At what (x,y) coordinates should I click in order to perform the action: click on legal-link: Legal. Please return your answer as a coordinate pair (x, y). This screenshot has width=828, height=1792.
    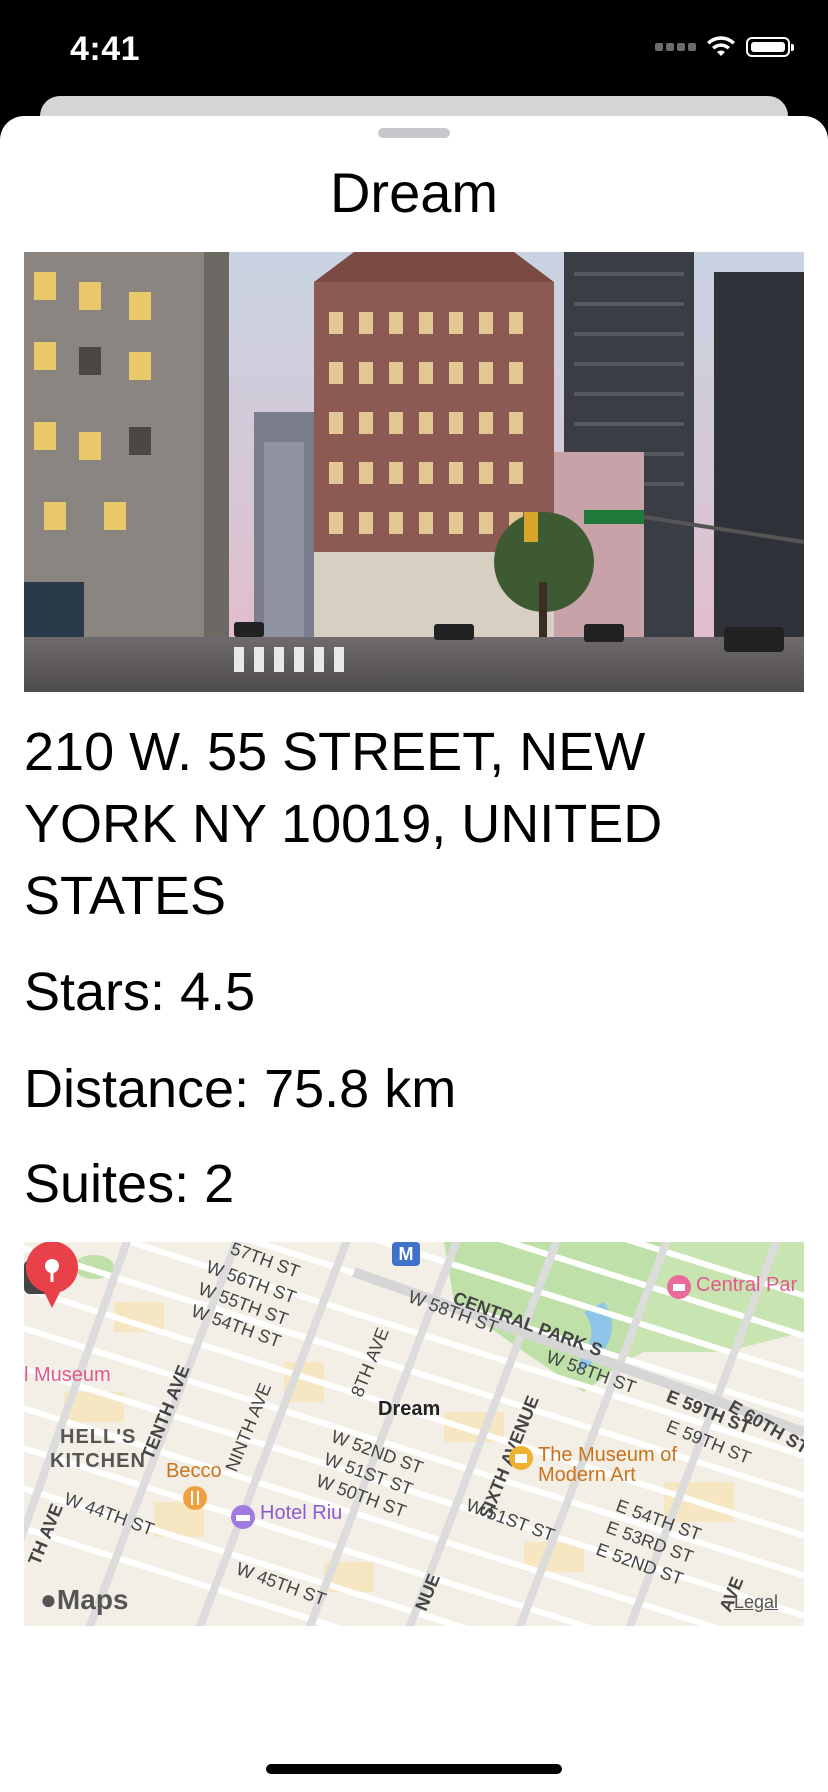
    Looking at the image, I should click on (756, 1602).